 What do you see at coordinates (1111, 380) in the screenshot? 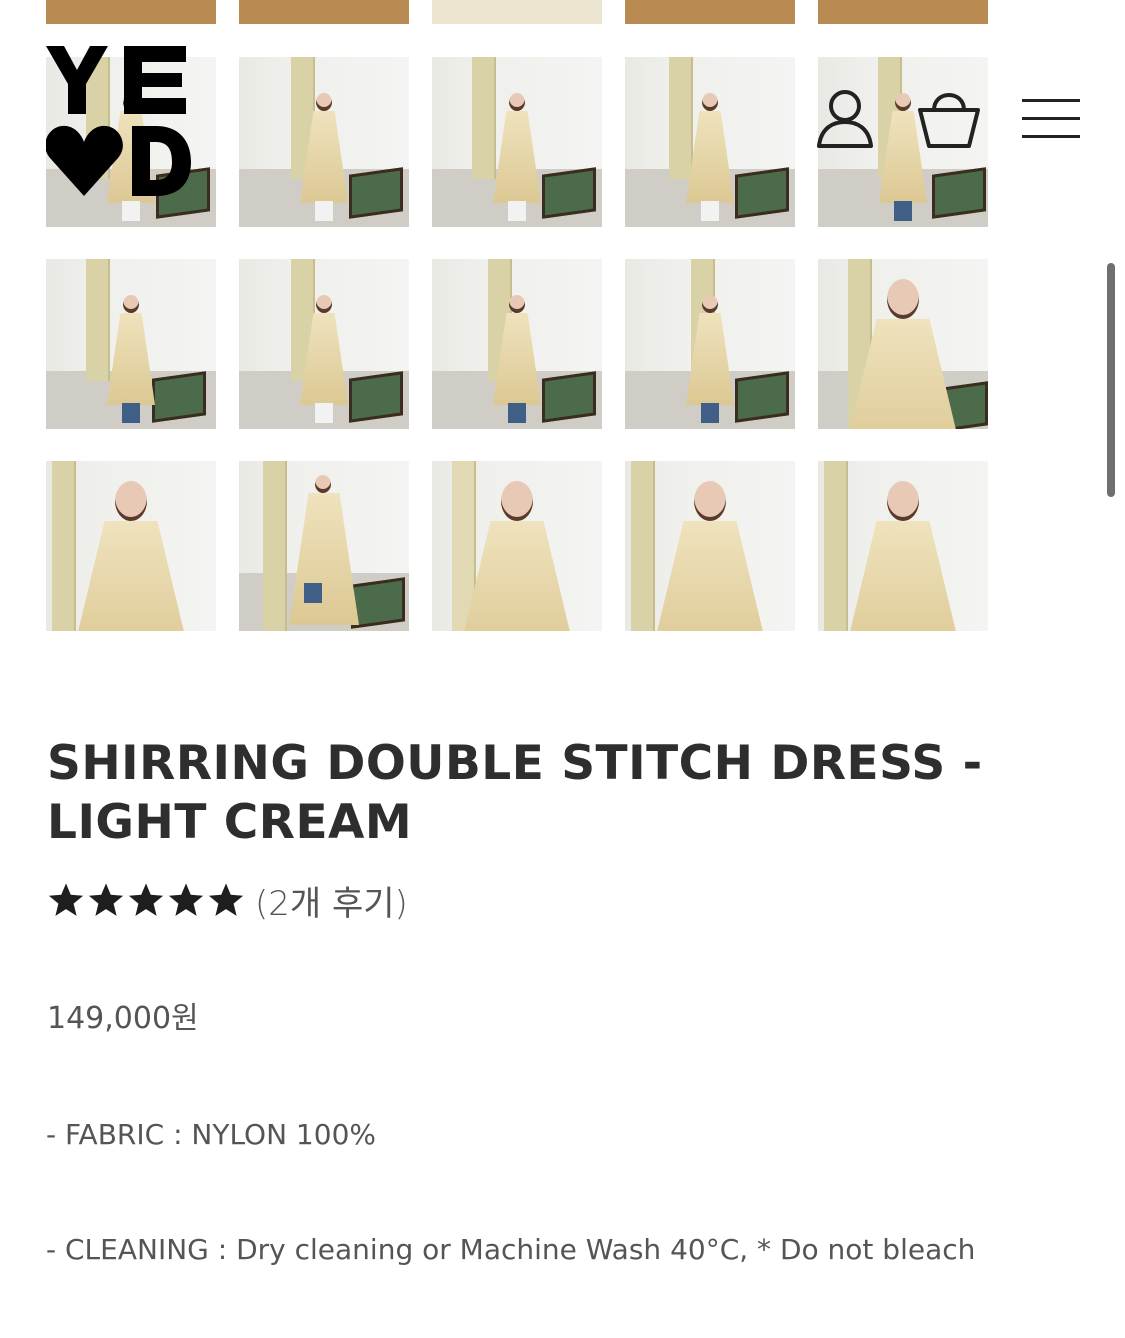
I see `page-scrollbar` at bounding box center [1111, 380].